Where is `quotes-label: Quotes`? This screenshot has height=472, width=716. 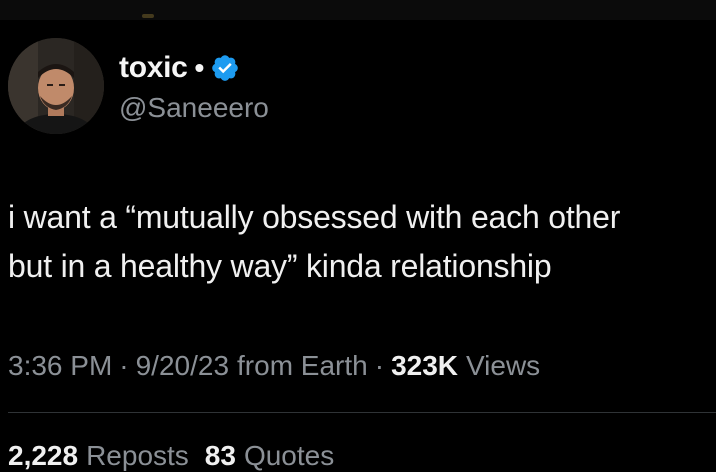
quotes-label: Quotes is located at coordinates (289, 456).